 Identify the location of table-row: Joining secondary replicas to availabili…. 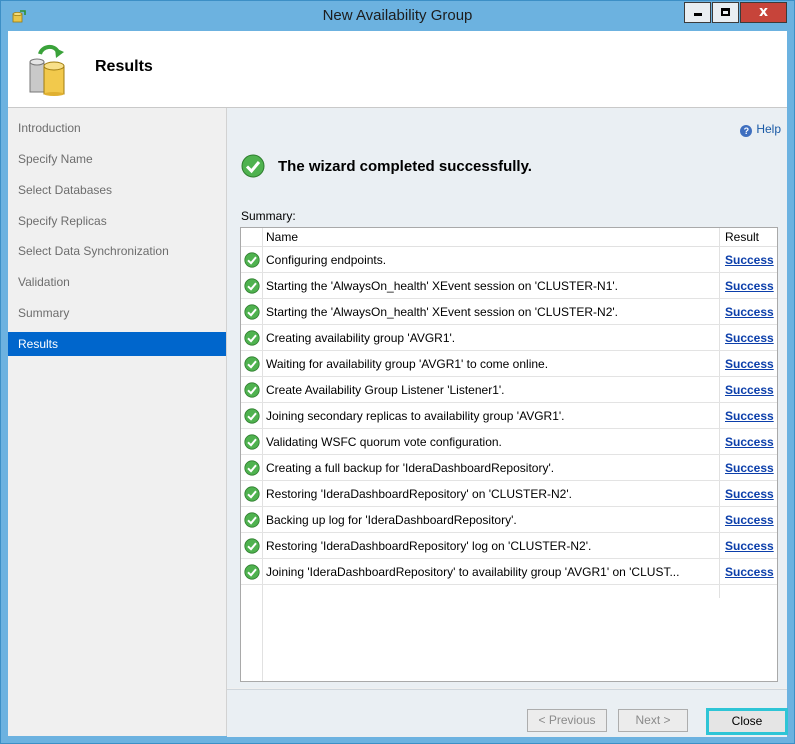
(509, 416).